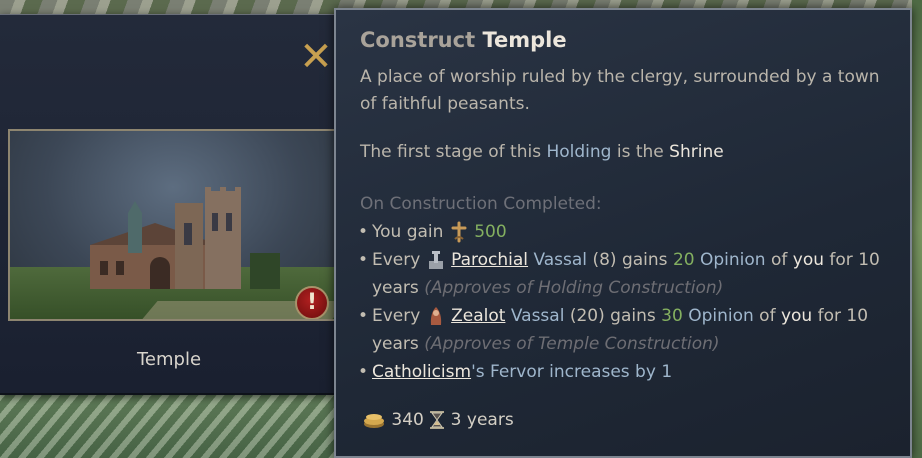 This screenshot has width=922, height=458. I want to click on effect-gain-piety: You gain 500, so click(628, 232).